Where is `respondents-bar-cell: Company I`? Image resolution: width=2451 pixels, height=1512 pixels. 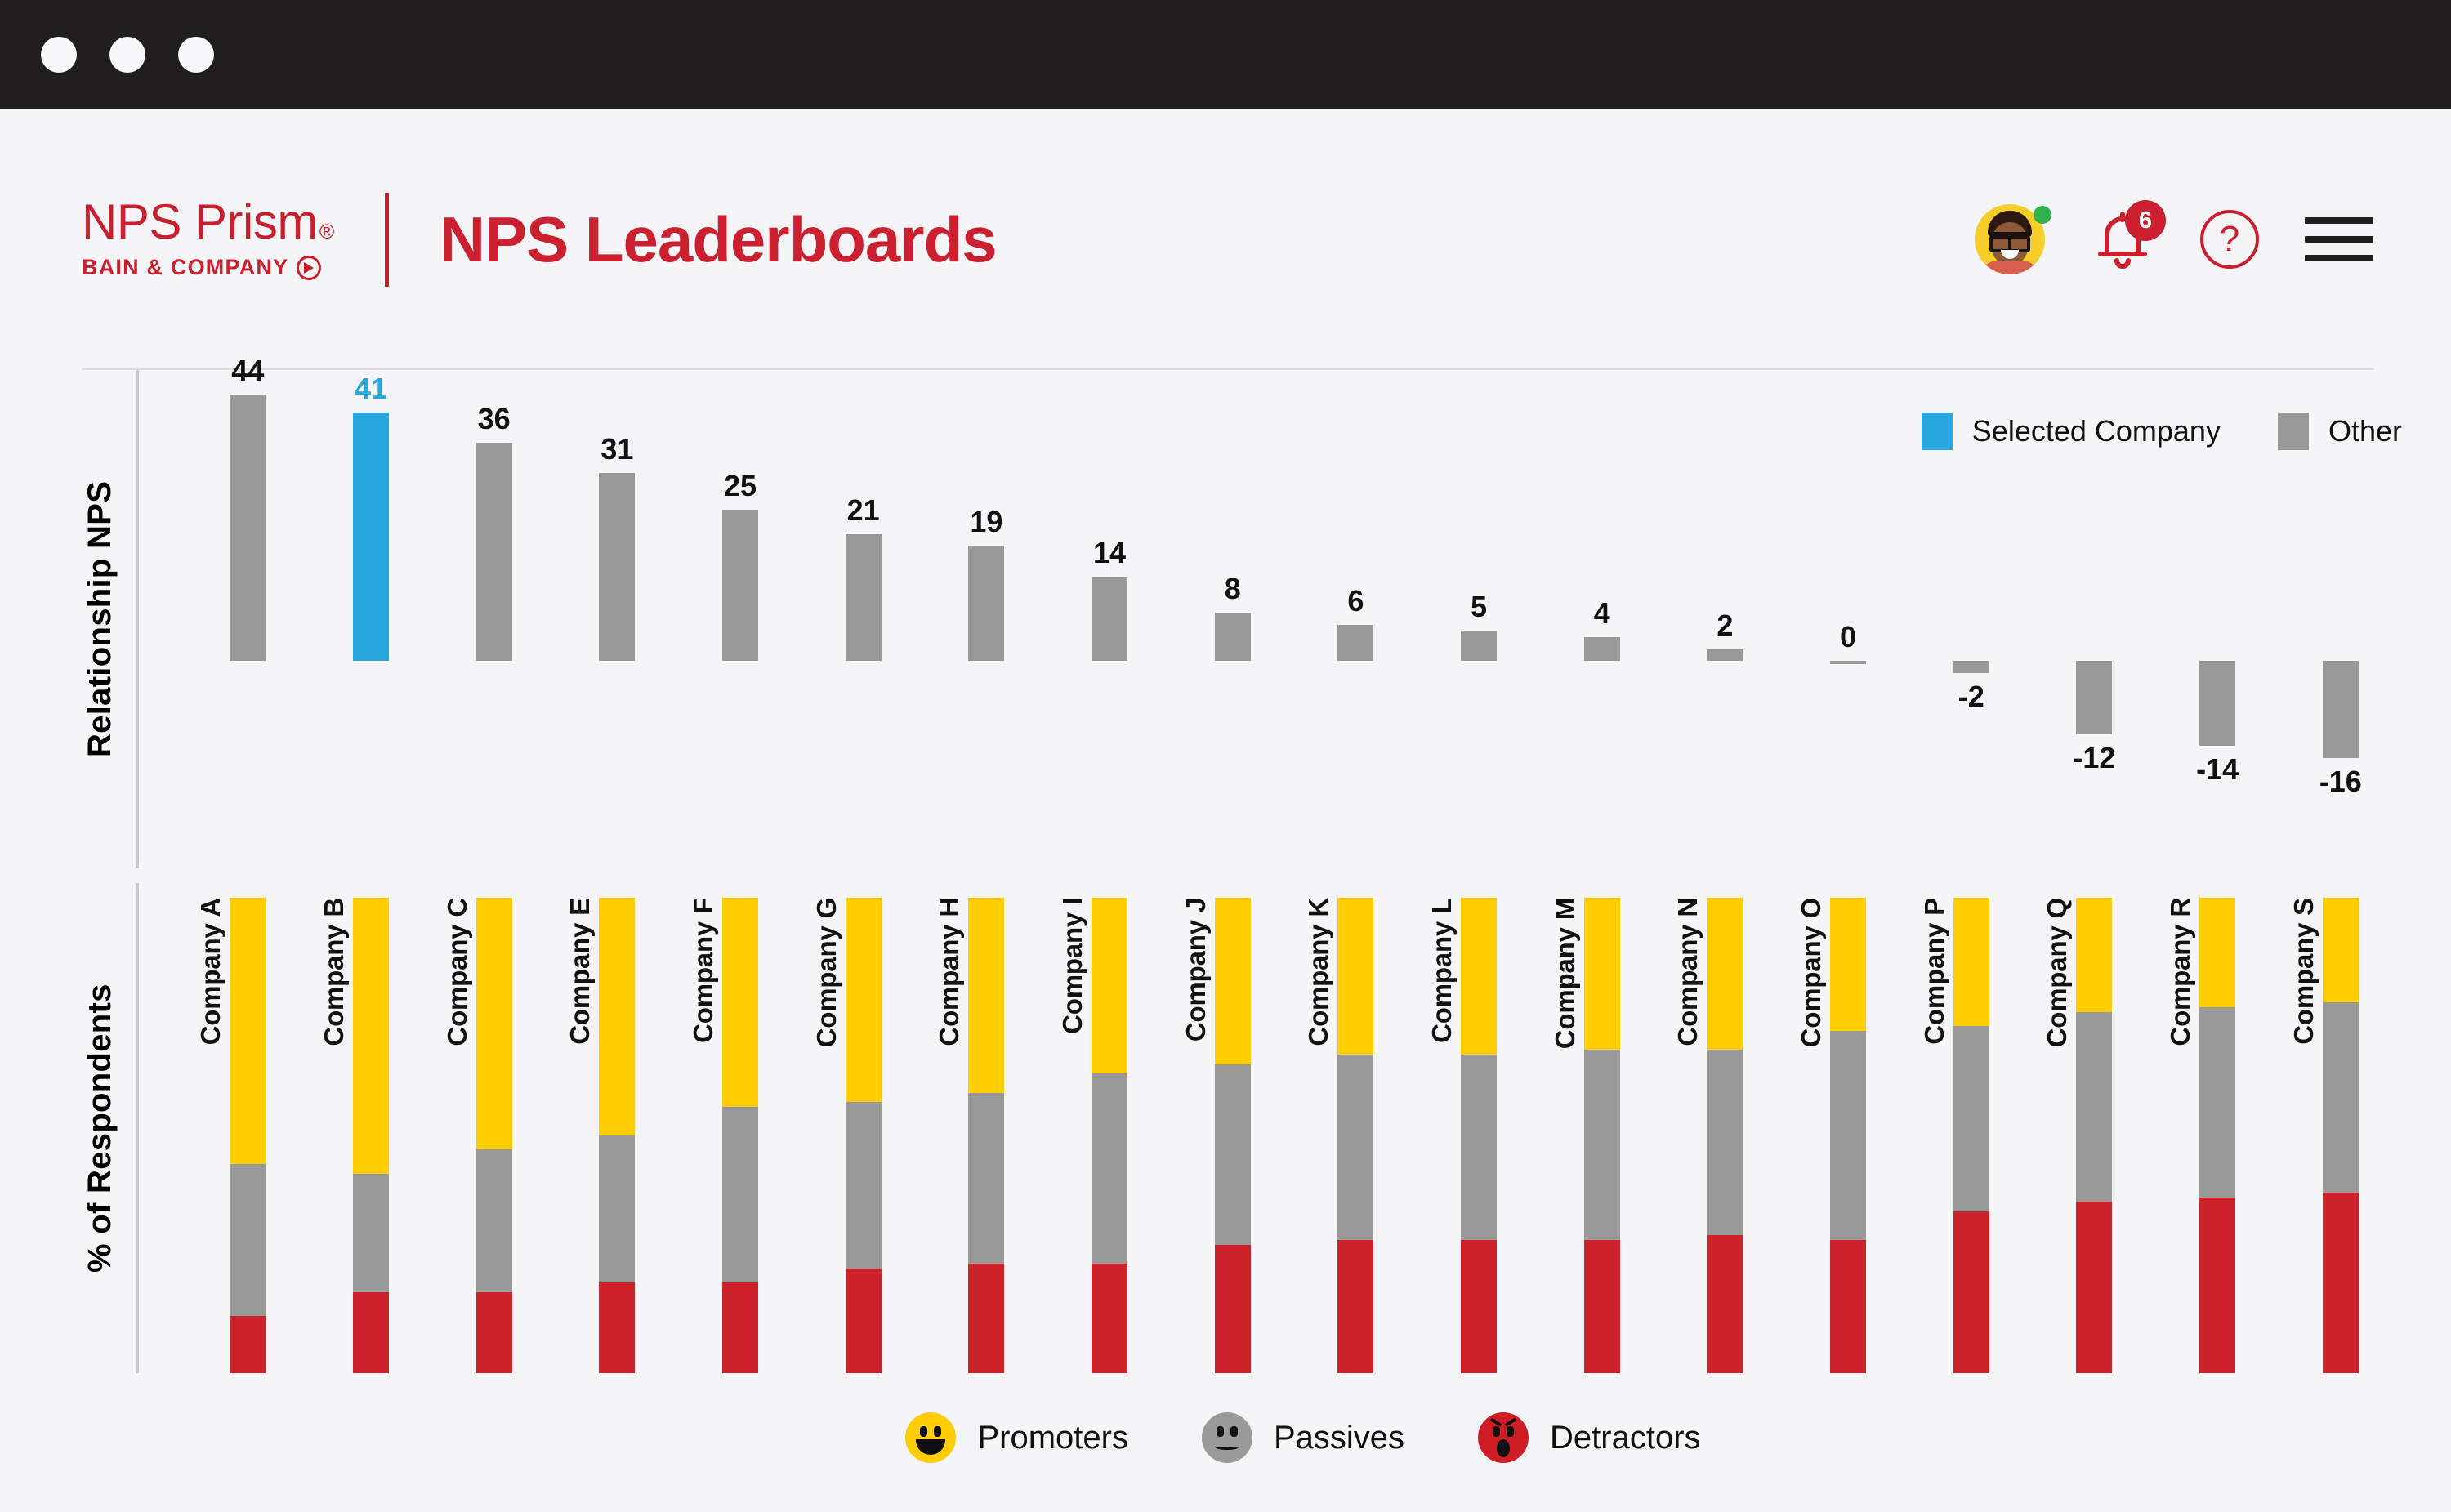
respondents-bar-cell: Company I is located at coordinates (1110, 1136).